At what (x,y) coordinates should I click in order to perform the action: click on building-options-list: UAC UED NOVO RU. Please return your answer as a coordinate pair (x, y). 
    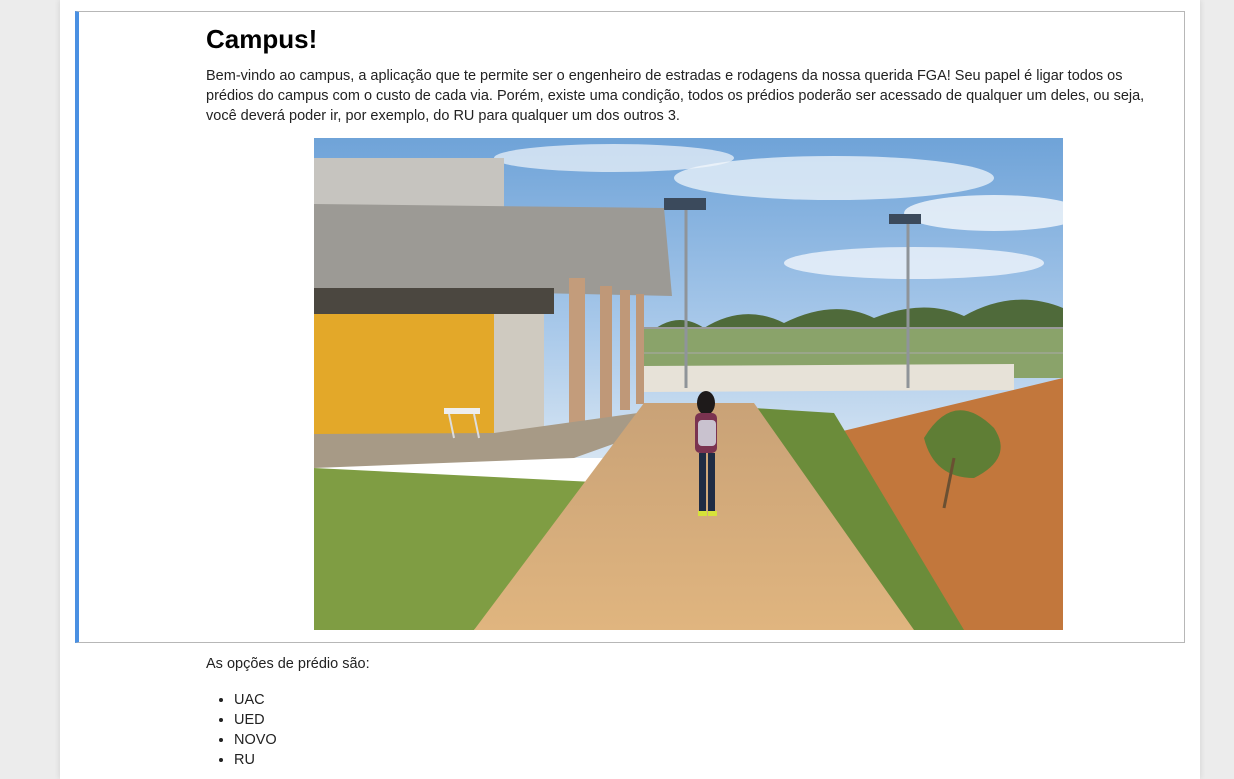
    Looking at the image, I should click on (241, 730).